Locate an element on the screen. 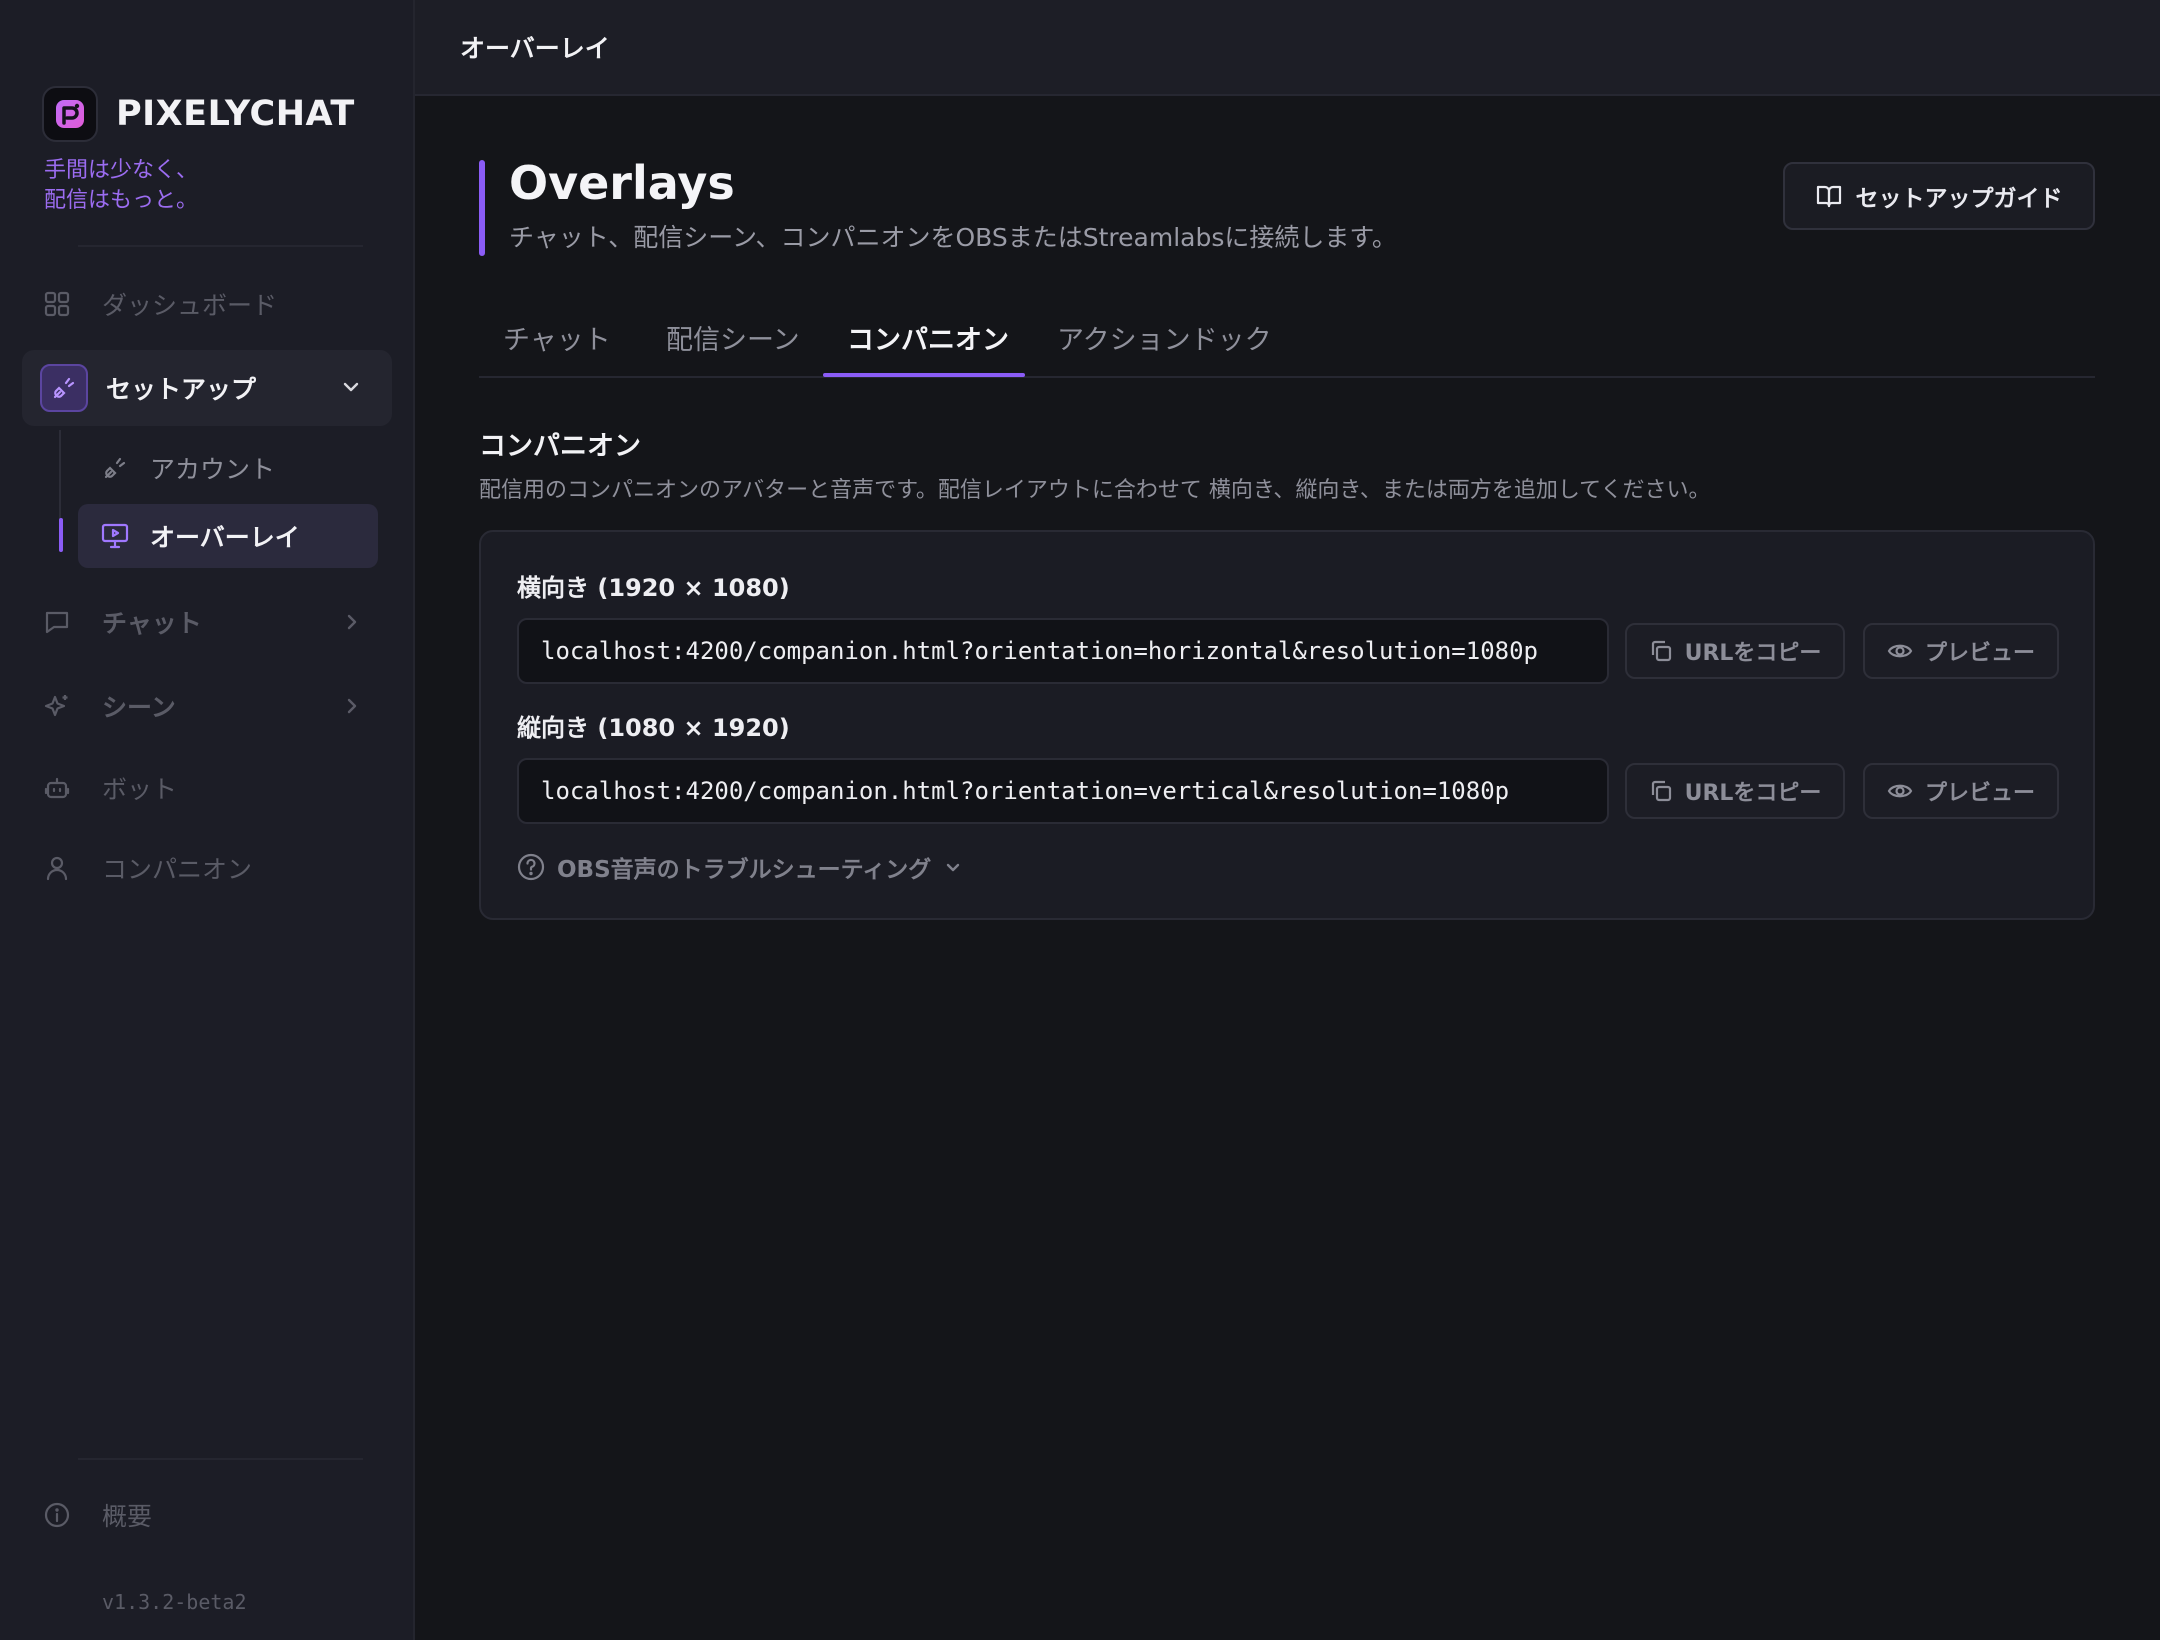 The height and width of the screenshot is (1640, 2160). sidebar-item-label: チャット is located at coordinates (152, 623).